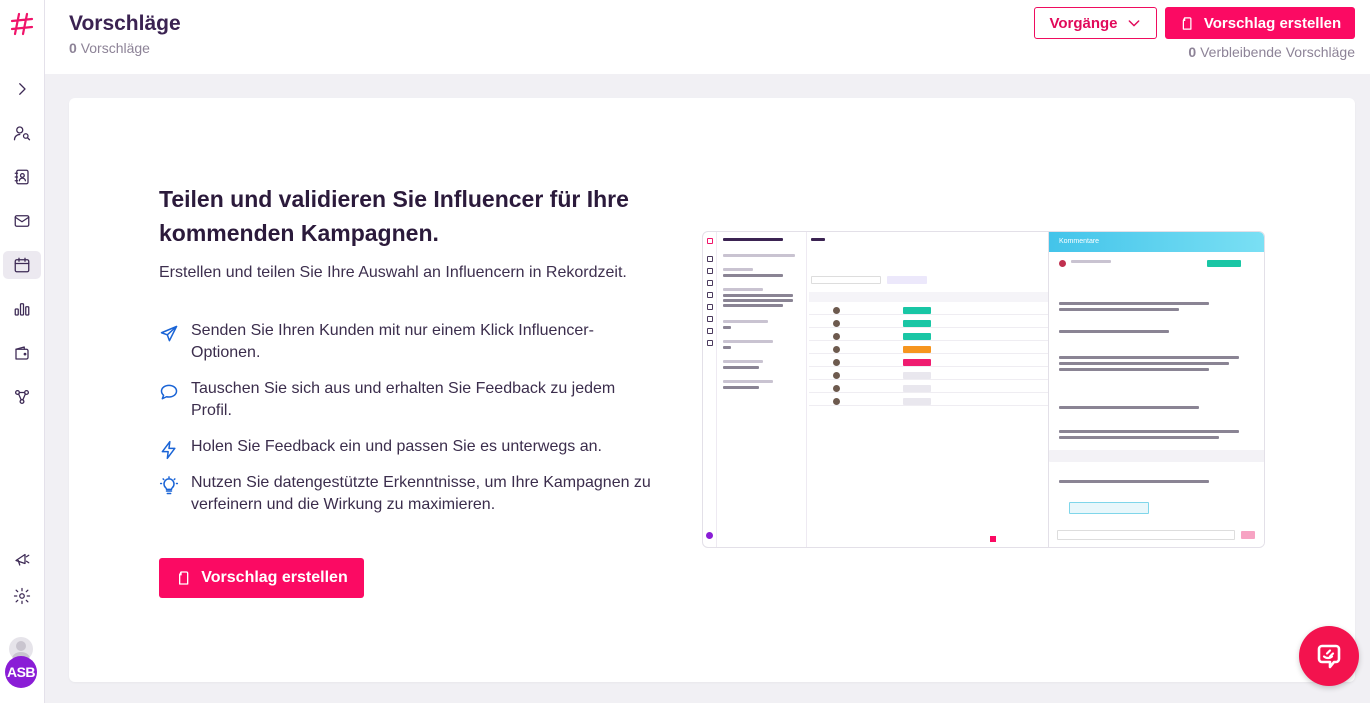 The height and width of the screenshot is (703, 1370). Describe the element at coordinates (846, 280) in the screenshot. I see `preview-search` at that location.